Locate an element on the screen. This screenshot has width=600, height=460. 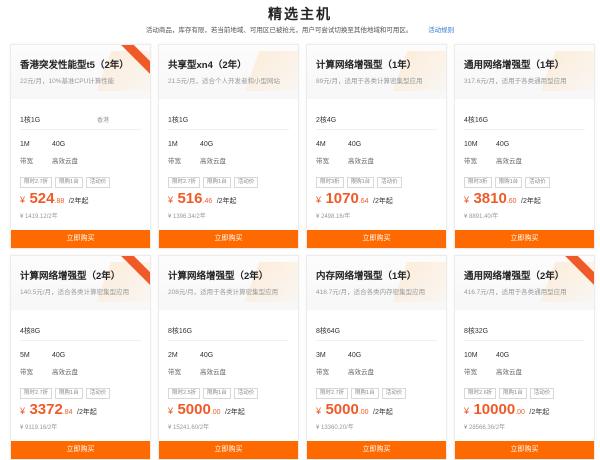
card-description: 89元/月，适用于各类计算密集型应用 is located at coordinates (369, 81).